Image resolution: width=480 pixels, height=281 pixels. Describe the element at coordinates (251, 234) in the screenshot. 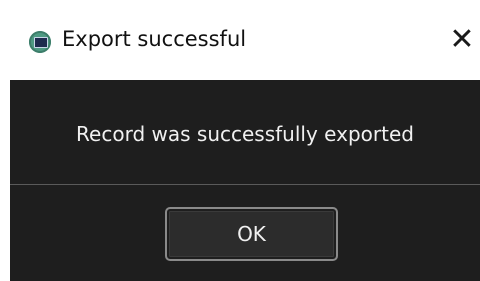

I see `ok-button: OK` at that location.